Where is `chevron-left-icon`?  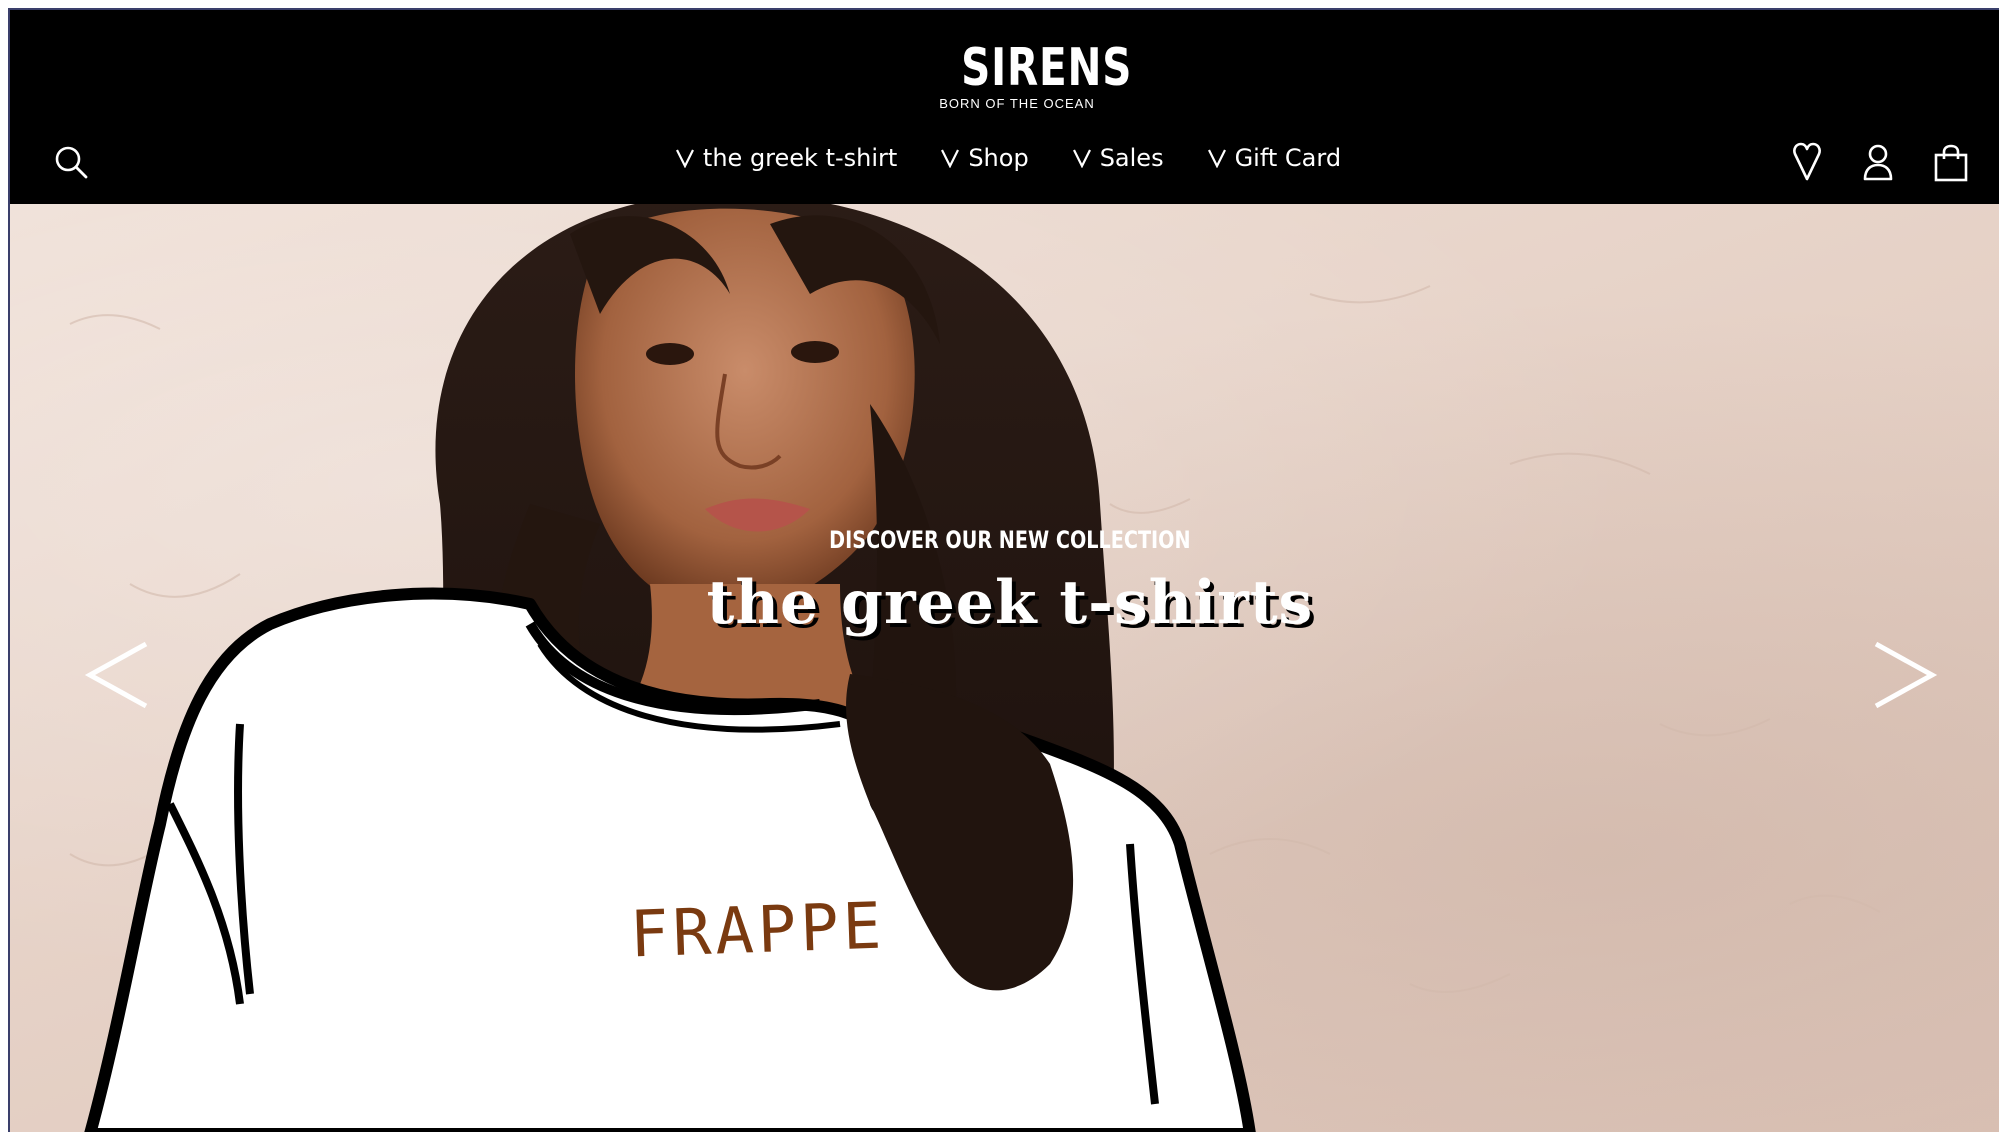
chevron-left-icon is located at coordinates (119, 675).